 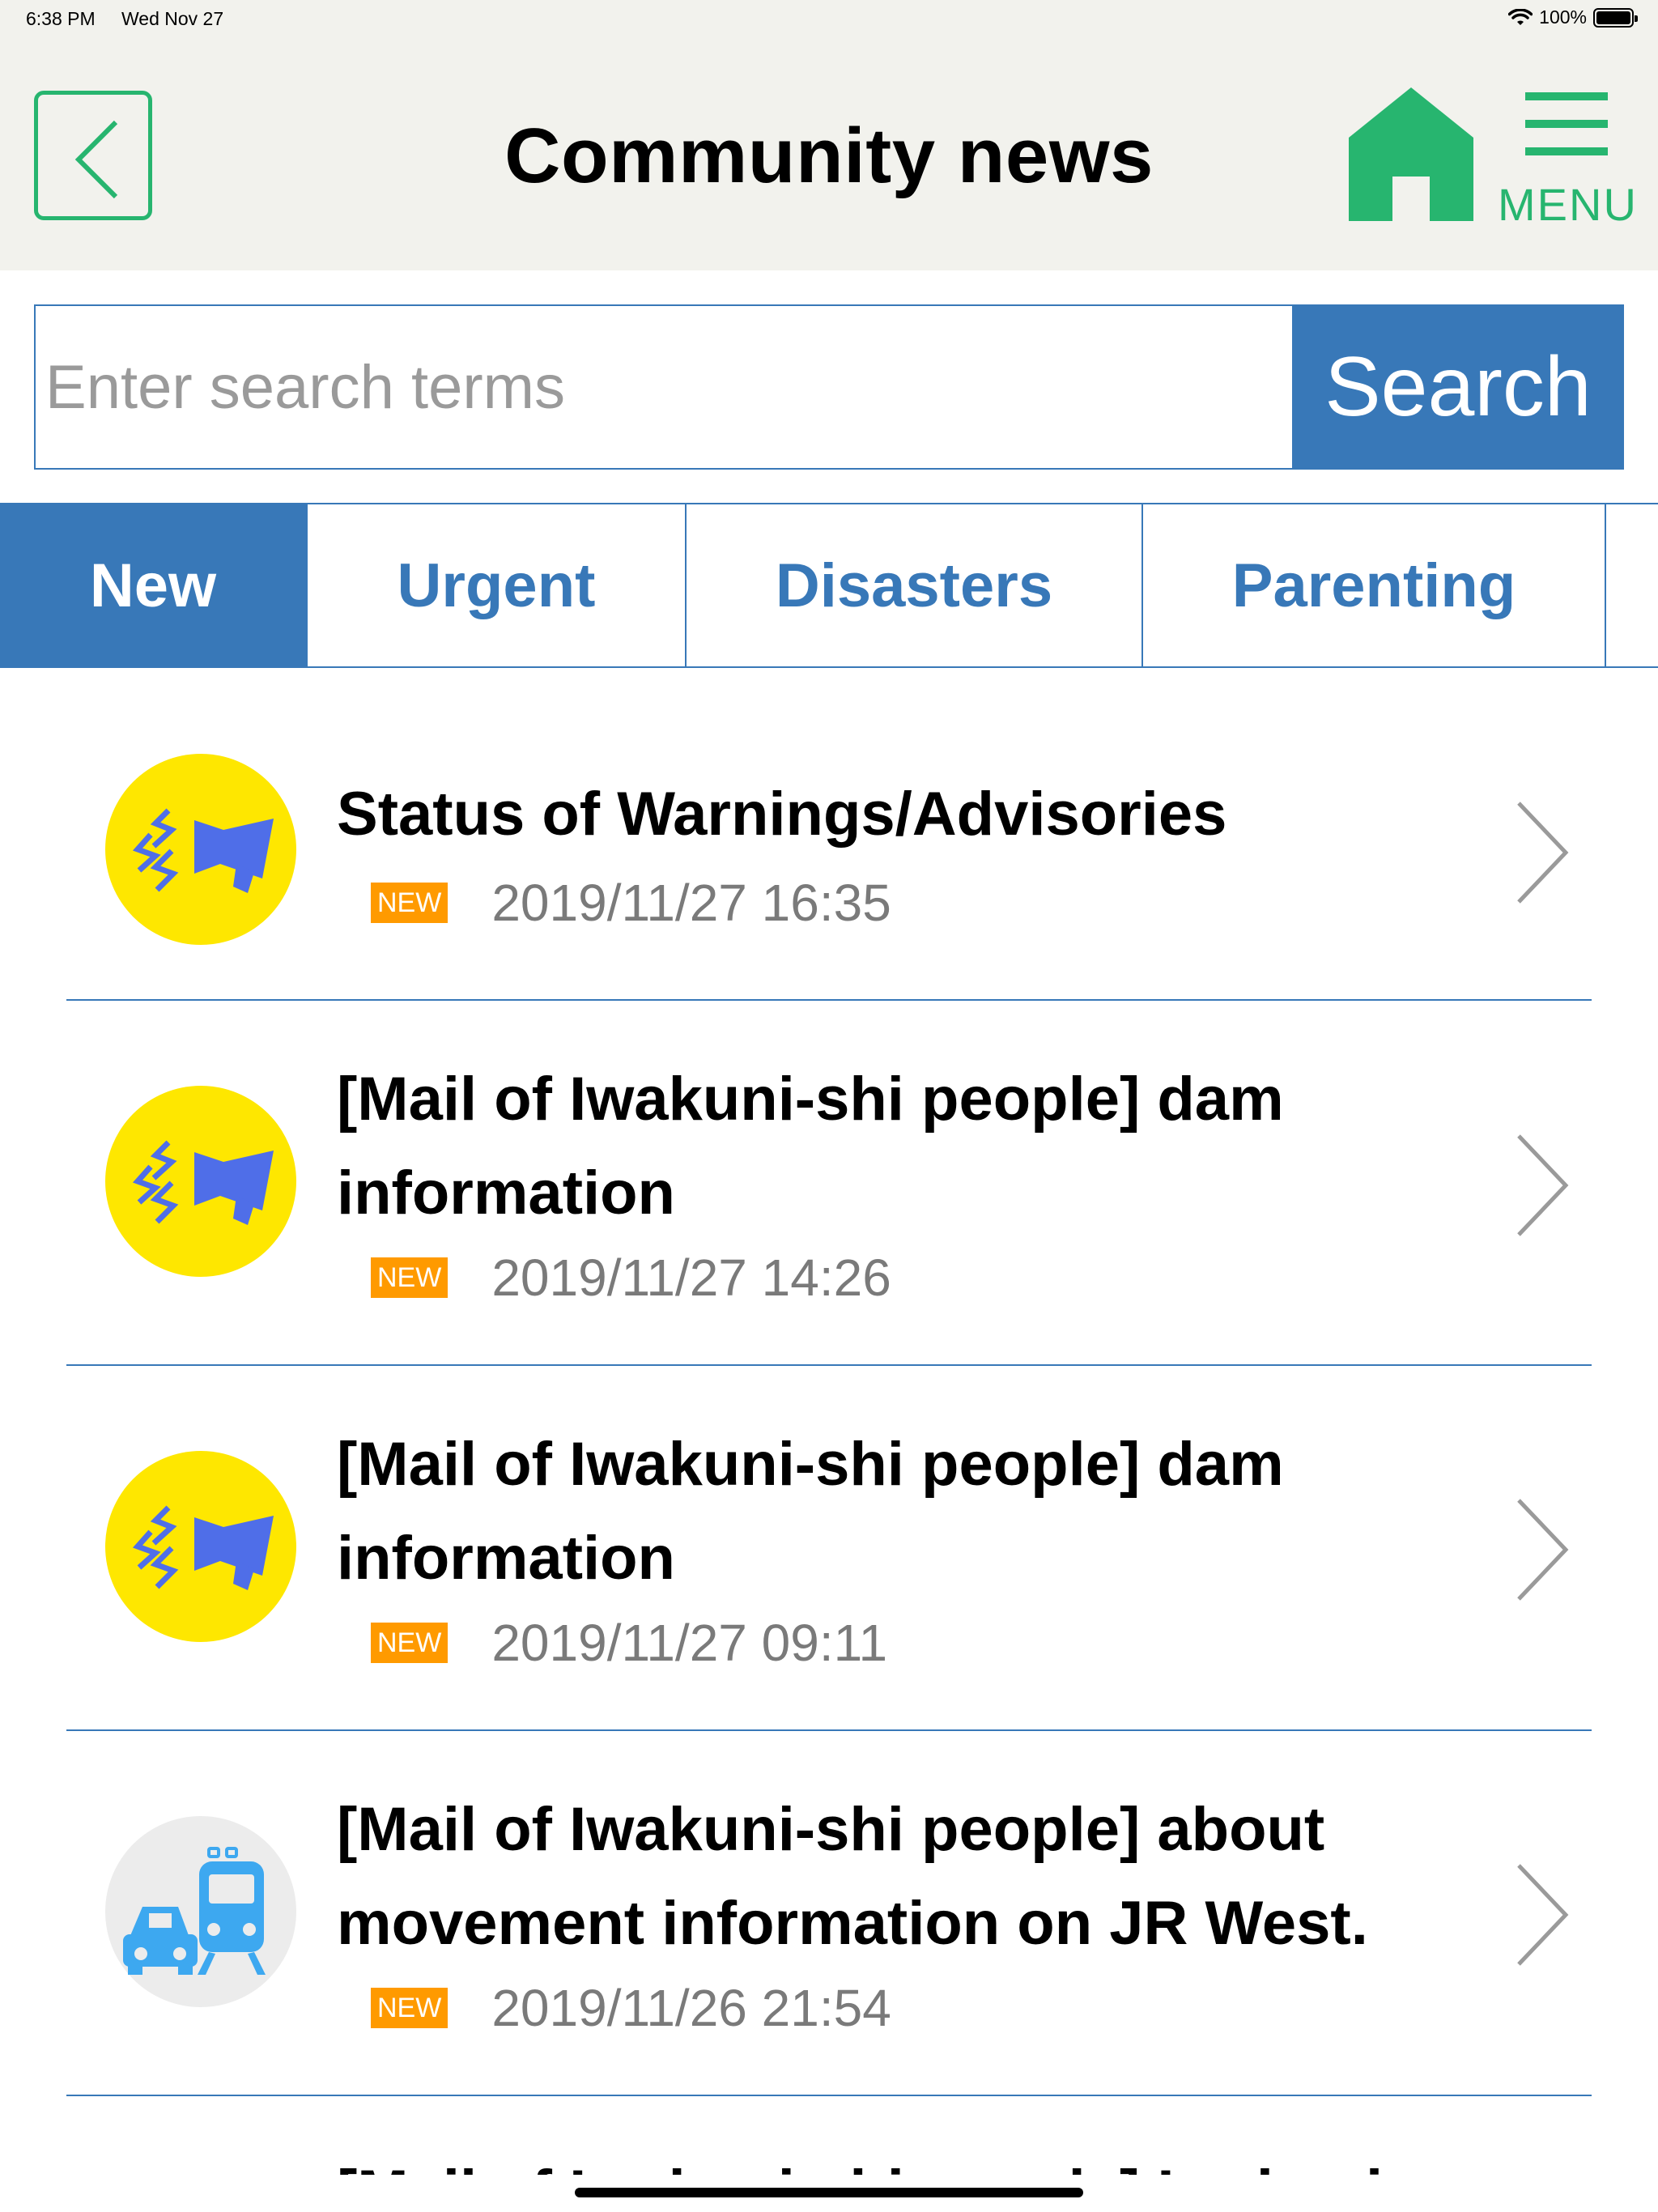 I want to click on category-tabs: New Urgent Disasters Parenting, so click(x=829, y=585).